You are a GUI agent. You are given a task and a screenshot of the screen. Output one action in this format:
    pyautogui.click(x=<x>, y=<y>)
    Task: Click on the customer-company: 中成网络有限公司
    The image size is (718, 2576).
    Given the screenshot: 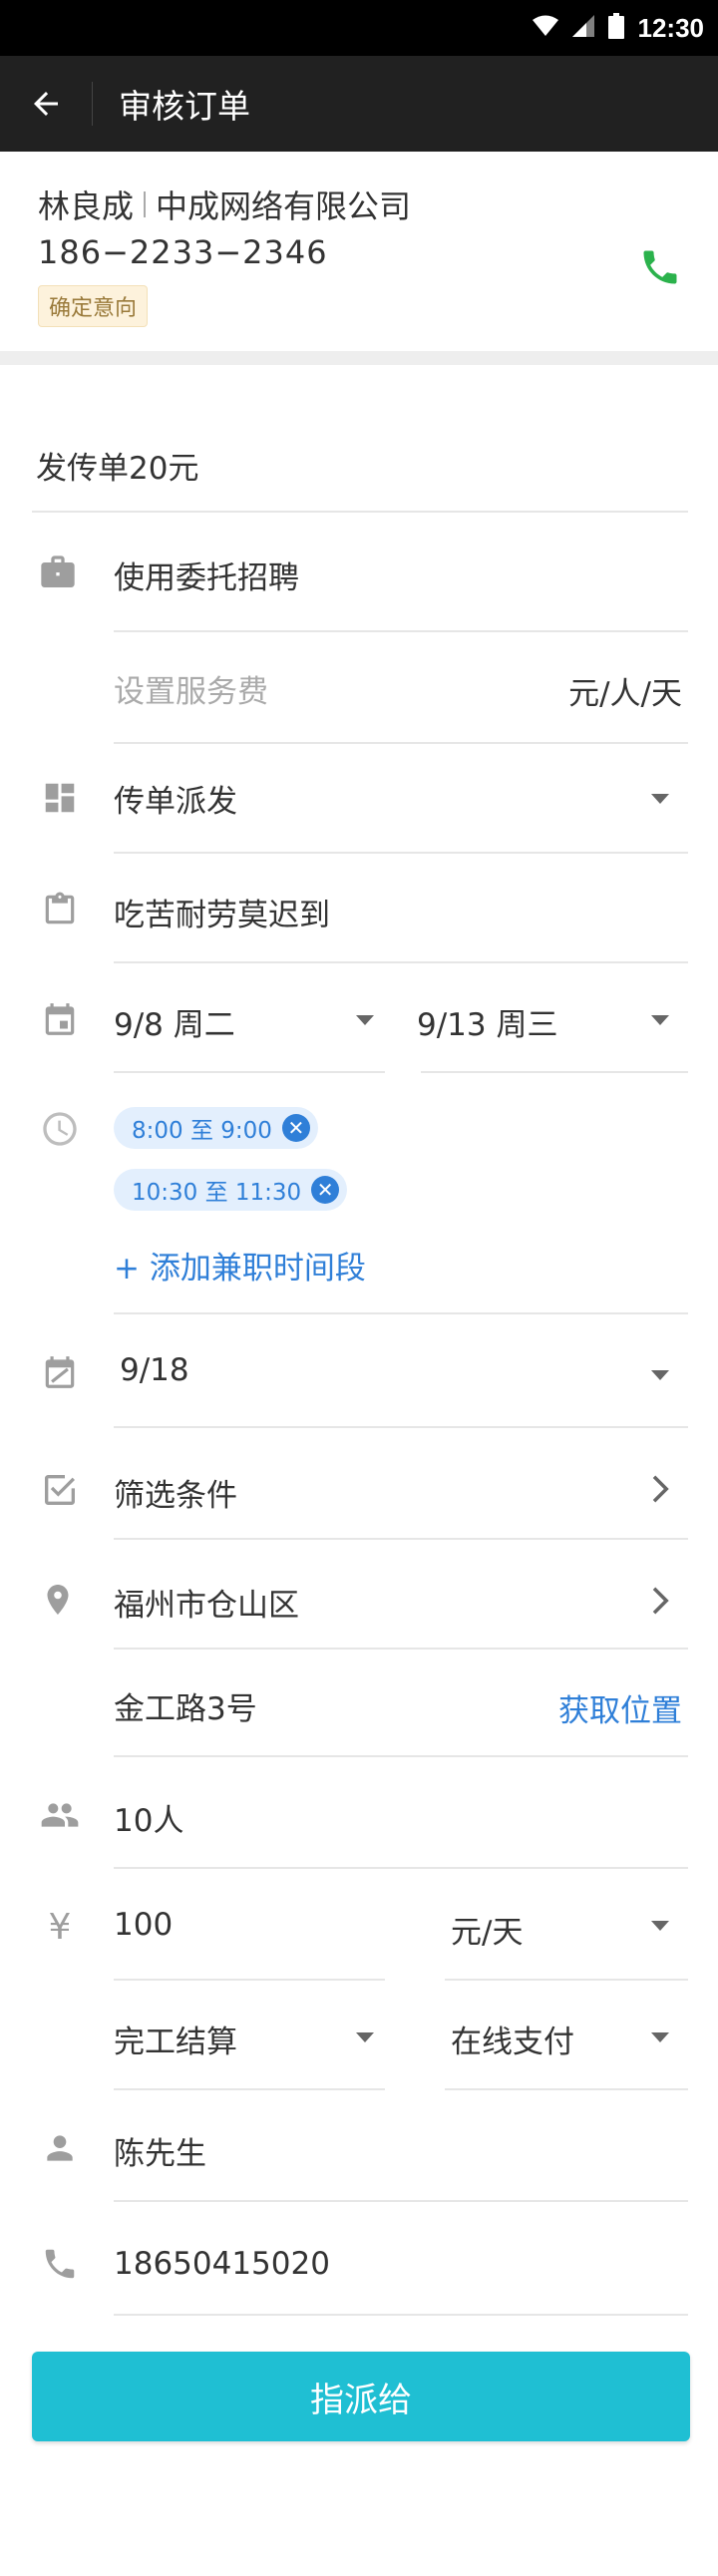 What is the action you would take?
    pyautogui.click(x=284, y=206)
    